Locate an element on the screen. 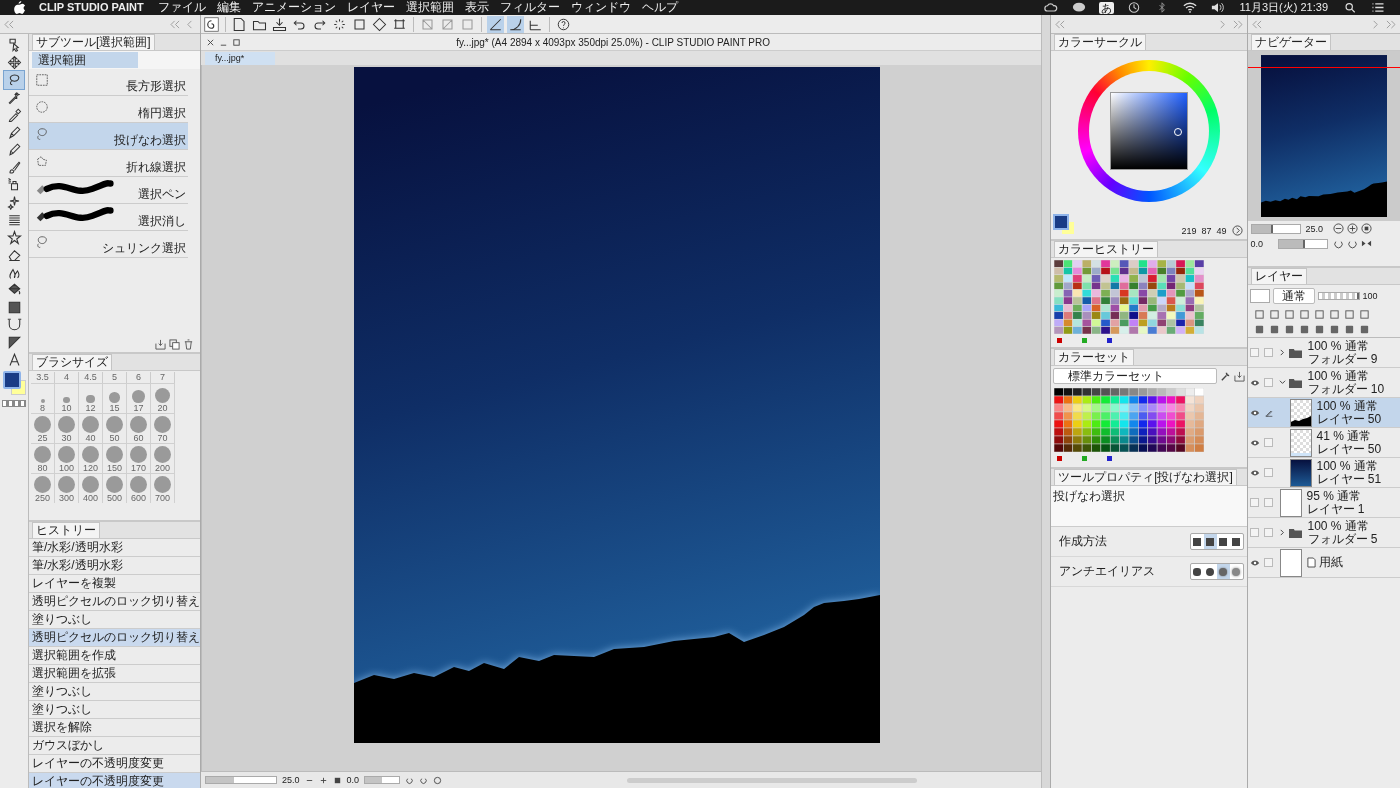 This screenshot has height=788, width=1400. brush-size-option: 80 is located at coordinates (43, 458).